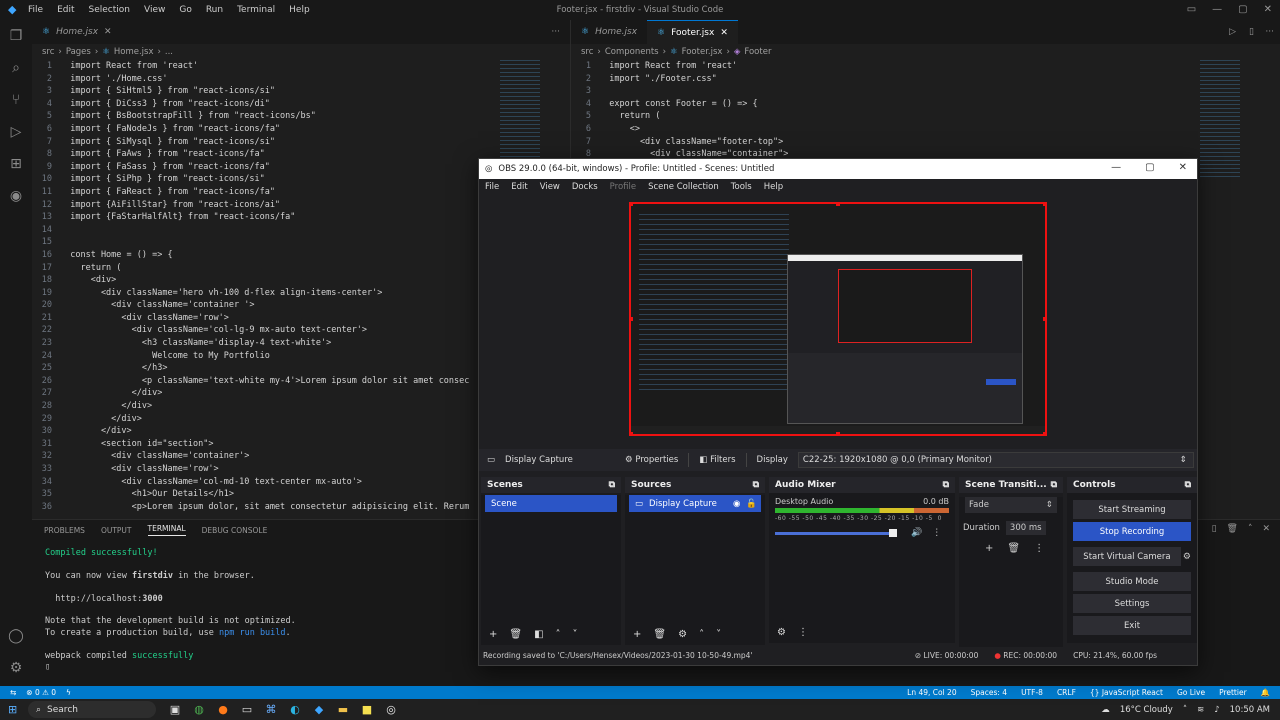 The width and height of the screenshot is (1280, 720). Describe the element at coordinates (781, 632) in the screenshot. I see `advanced-audio-icon: ⚙` at that location.